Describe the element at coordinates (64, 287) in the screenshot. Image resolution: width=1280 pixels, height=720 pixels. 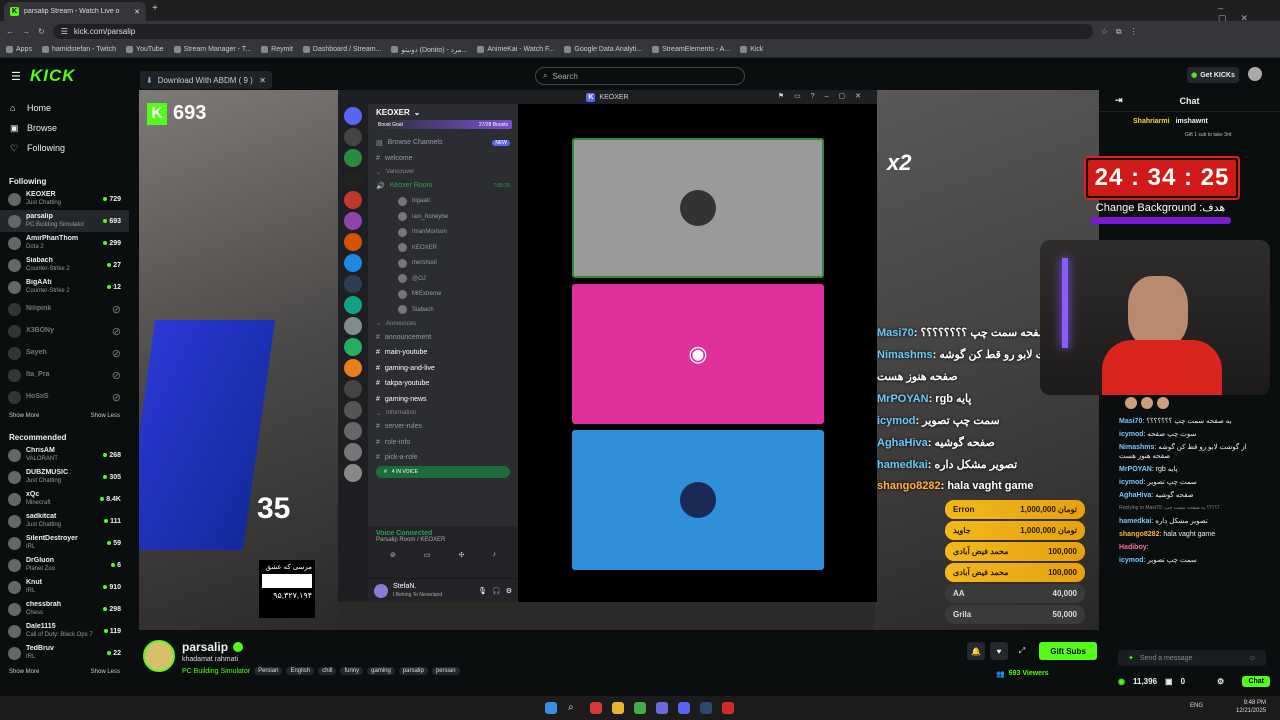
I see `sidebar-channel-item: BigAAti Counter-Strike 2 12` at that location.